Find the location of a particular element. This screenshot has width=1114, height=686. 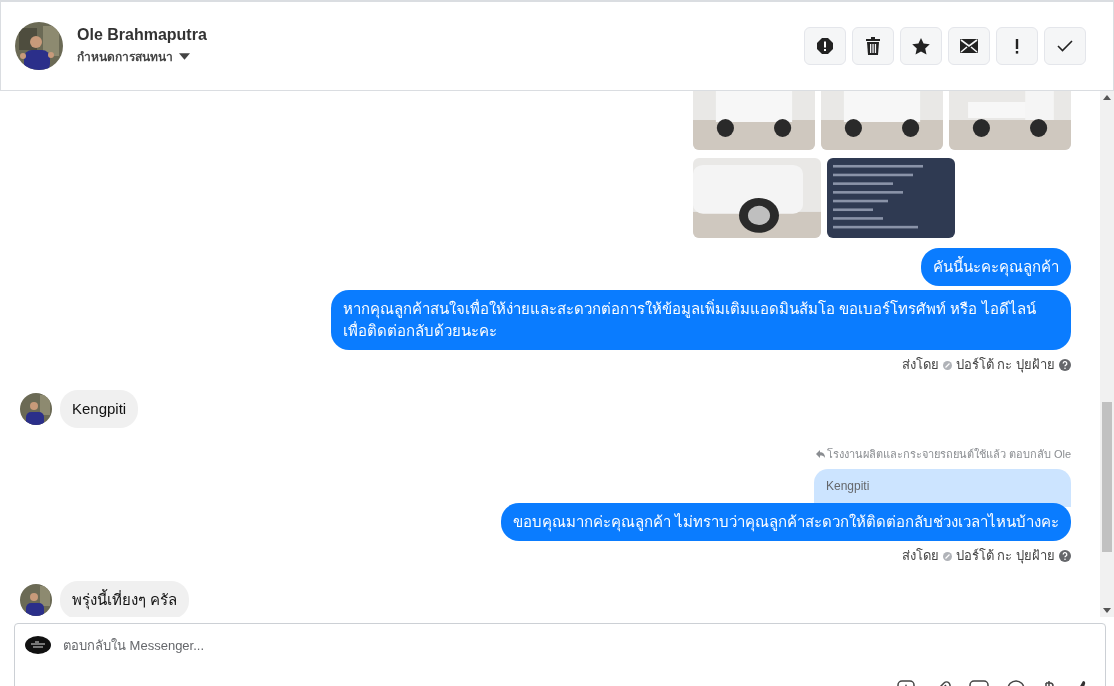

scroll-up-icon is located at coordinates (1107, 97).